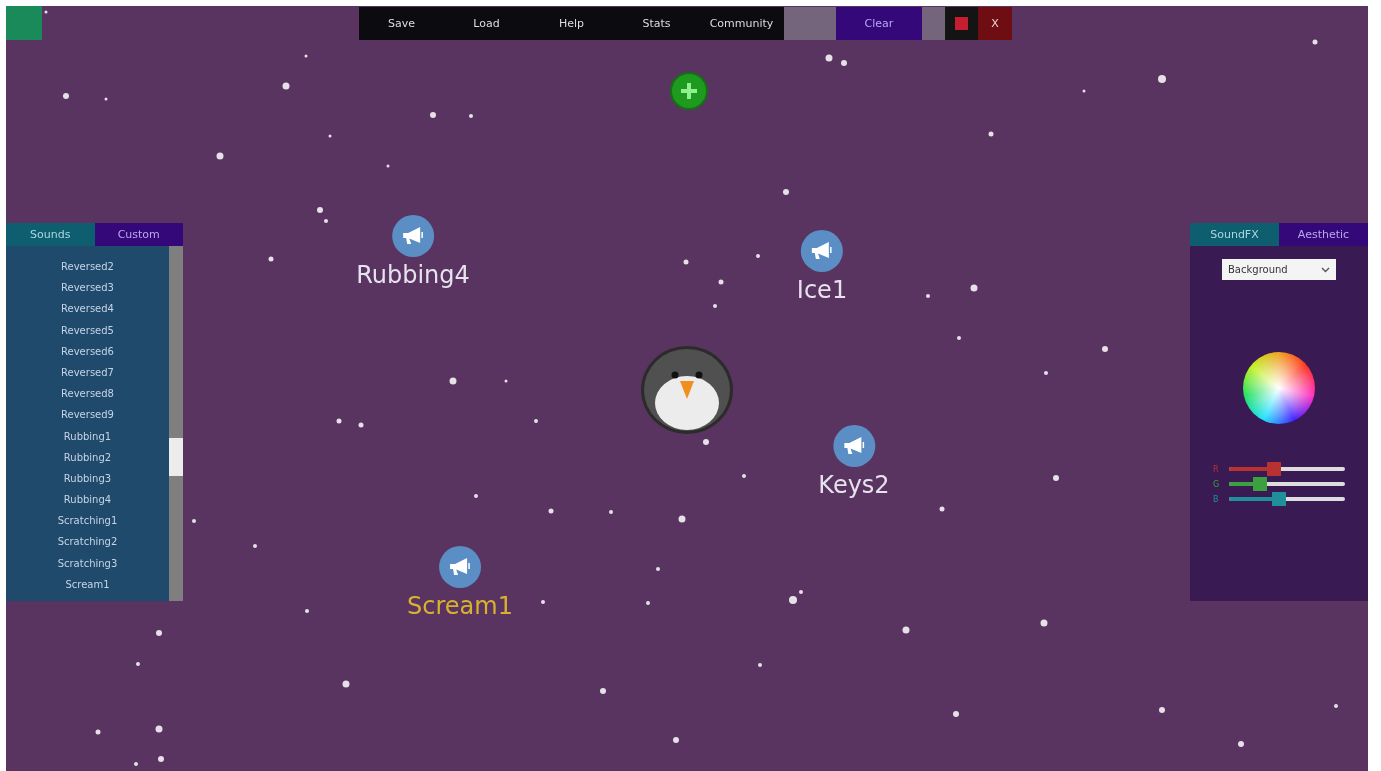  Describe the element at coordinates (1325, 269) in the screenshot. I see `chevron-down-icon` at that location.